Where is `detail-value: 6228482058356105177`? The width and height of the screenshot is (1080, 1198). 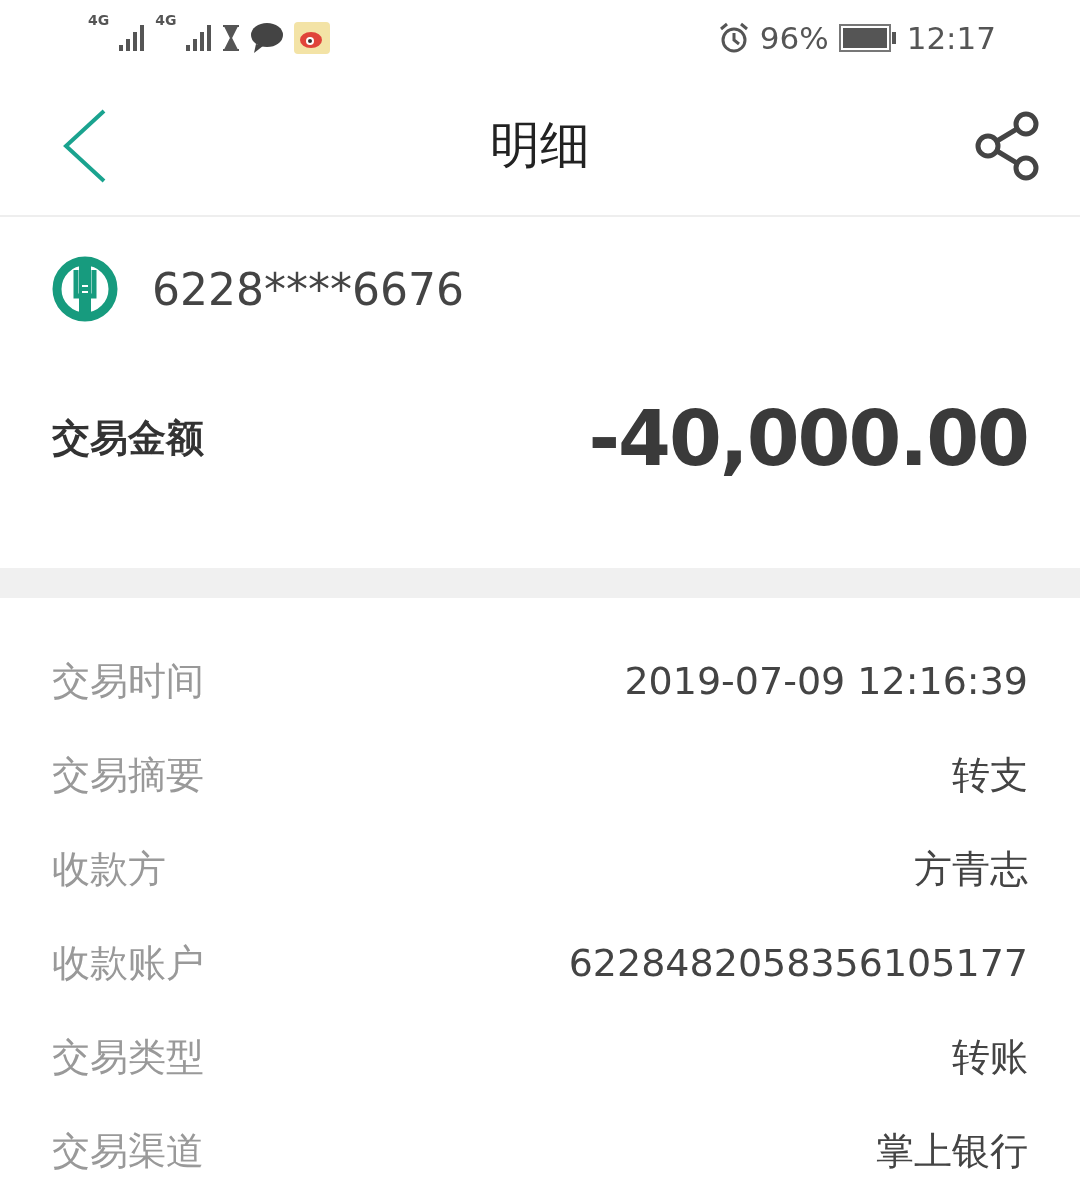 detail-value: 6228482058356105177 is located at coordinates (798, 963).